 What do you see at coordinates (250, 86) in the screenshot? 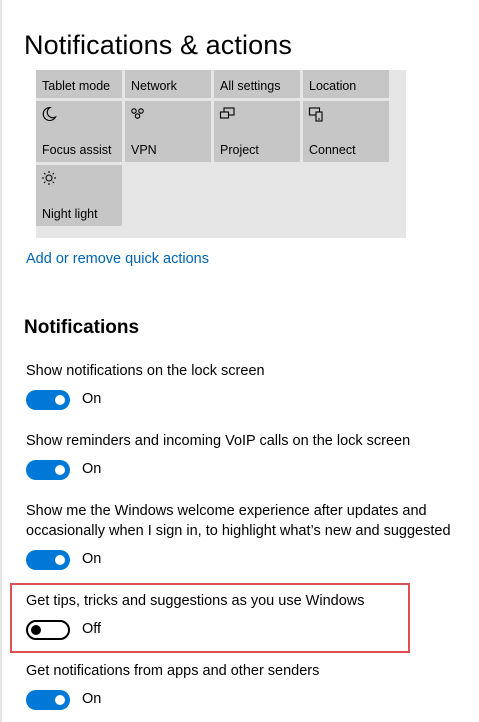
I see `tile-label: All settings` at bounding box center [250, 86].